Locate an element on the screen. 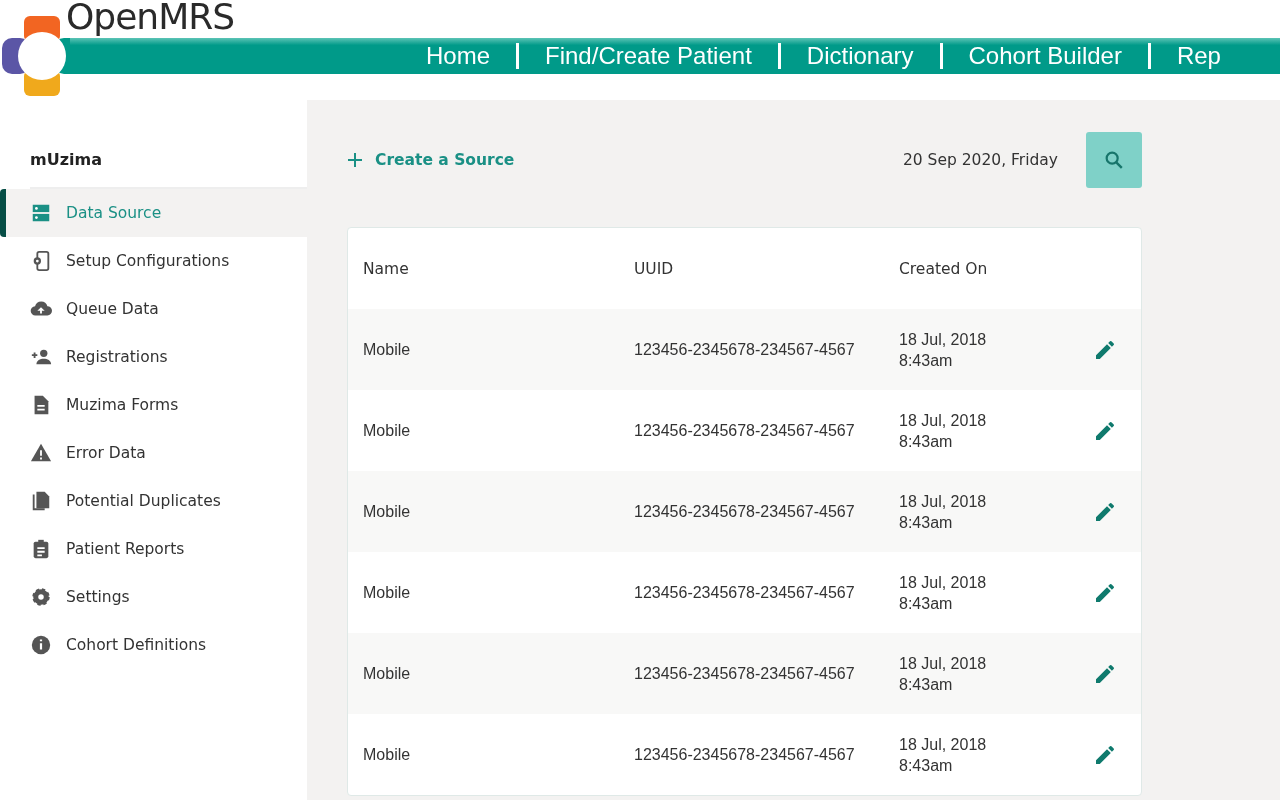  sidebar-item: Muzima Forms is located at coordinates (153, 405).